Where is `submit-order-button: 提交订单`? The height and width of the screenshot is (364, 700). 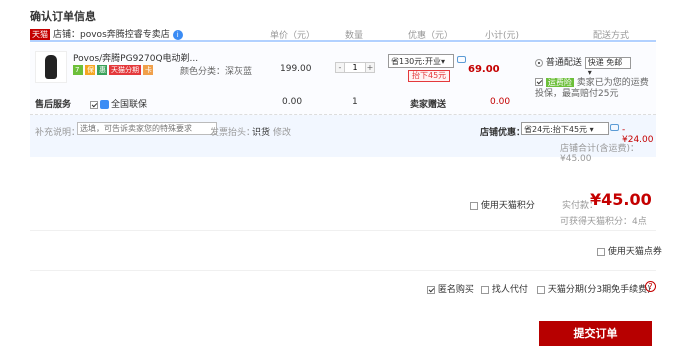
submit-order-button: 提交订单 is located at coordinates (595, 333).